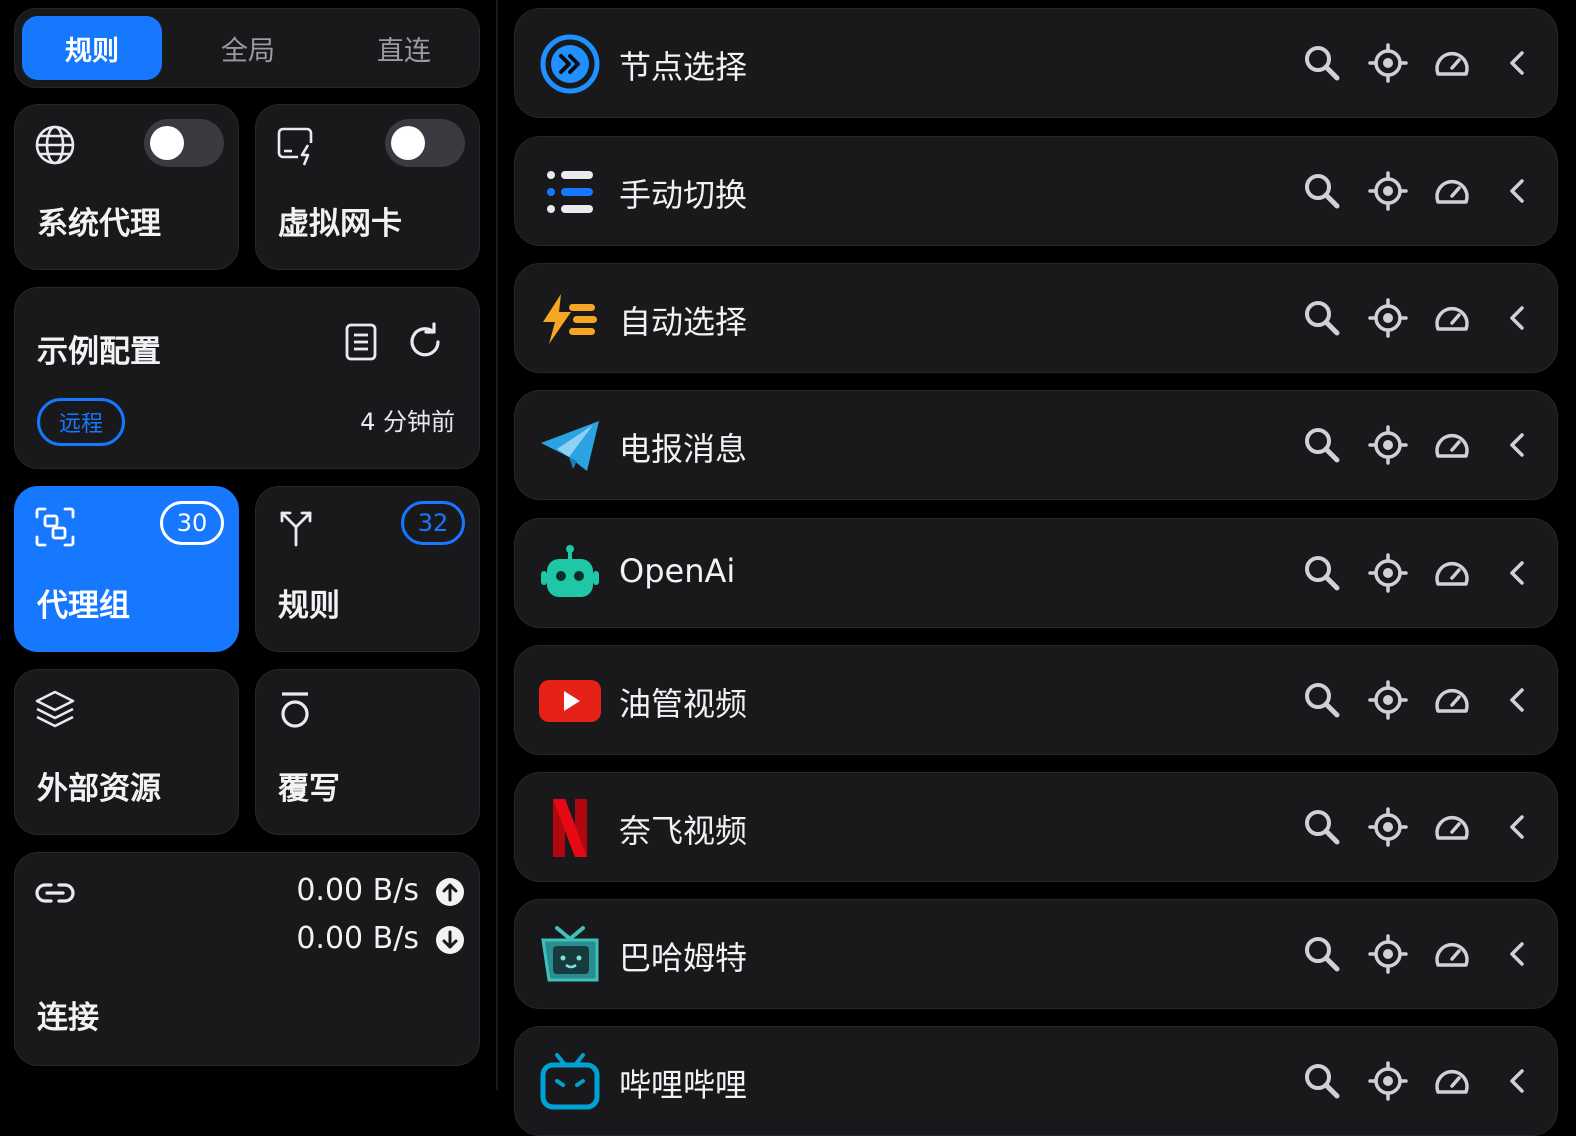 Image resolution: width=1576 pixels, height=1136 pixels. I want to click on profile-name: 示例配置, so click(99, 352).